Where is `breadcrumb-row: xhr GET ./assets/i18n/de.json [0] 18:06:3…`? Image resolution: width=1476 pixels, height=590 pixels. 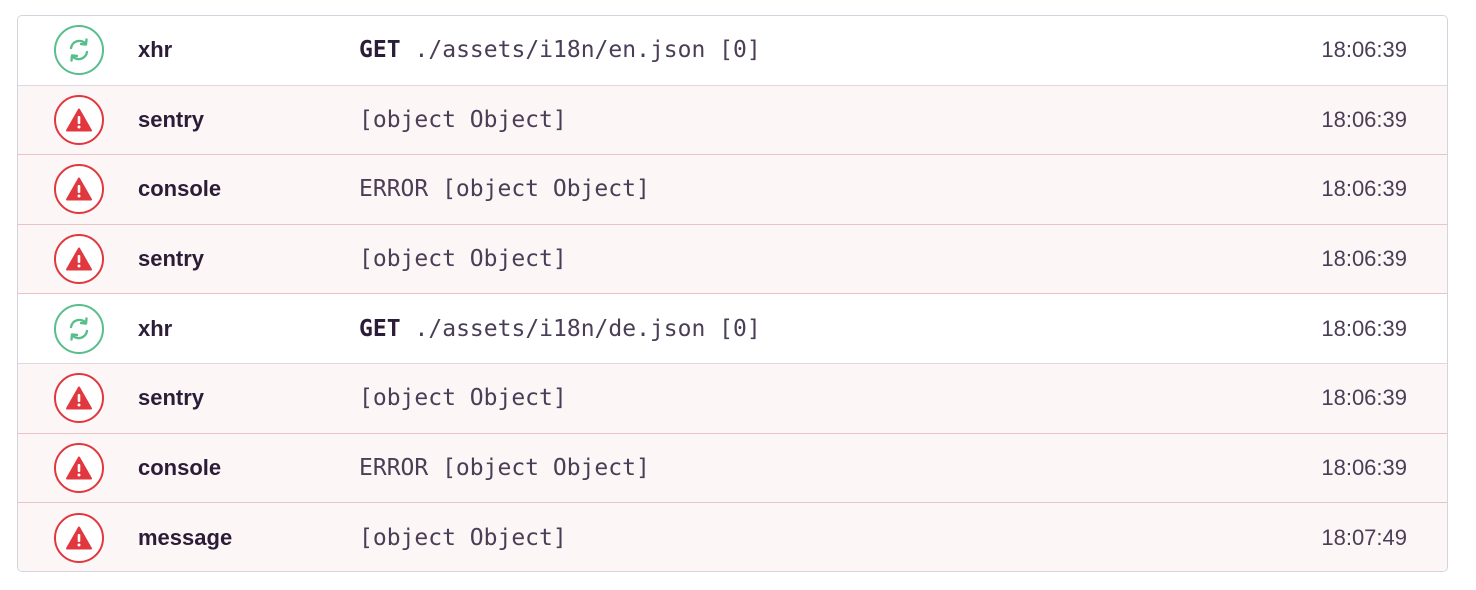
breadcrumb-row: xhr GET ./assets/i18n/de.json [0] 18:06:3… is located at coordinates (732, 329).